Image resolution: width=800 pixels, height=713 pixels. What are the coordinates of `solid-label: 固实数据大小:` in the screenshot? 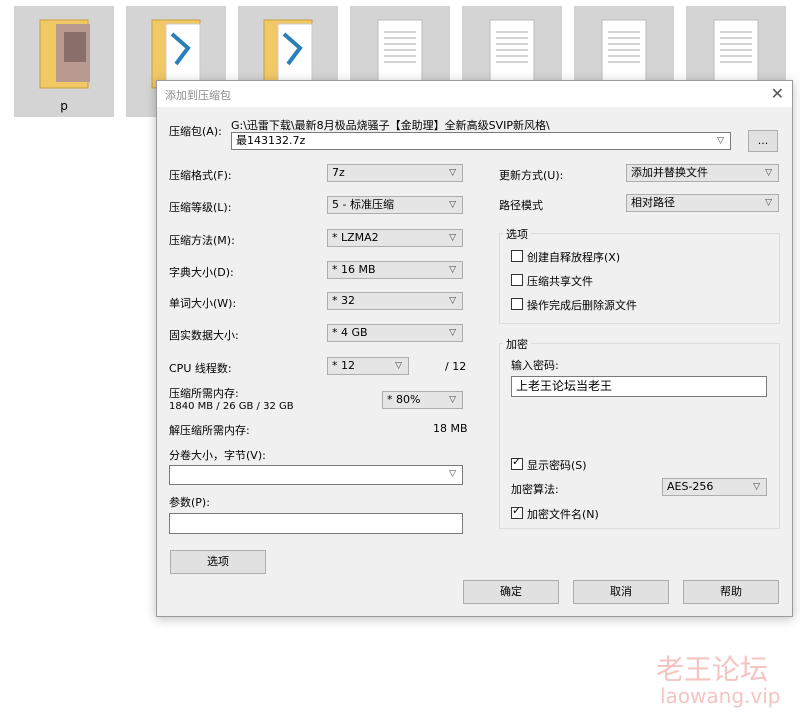 It's located at (204, 335).